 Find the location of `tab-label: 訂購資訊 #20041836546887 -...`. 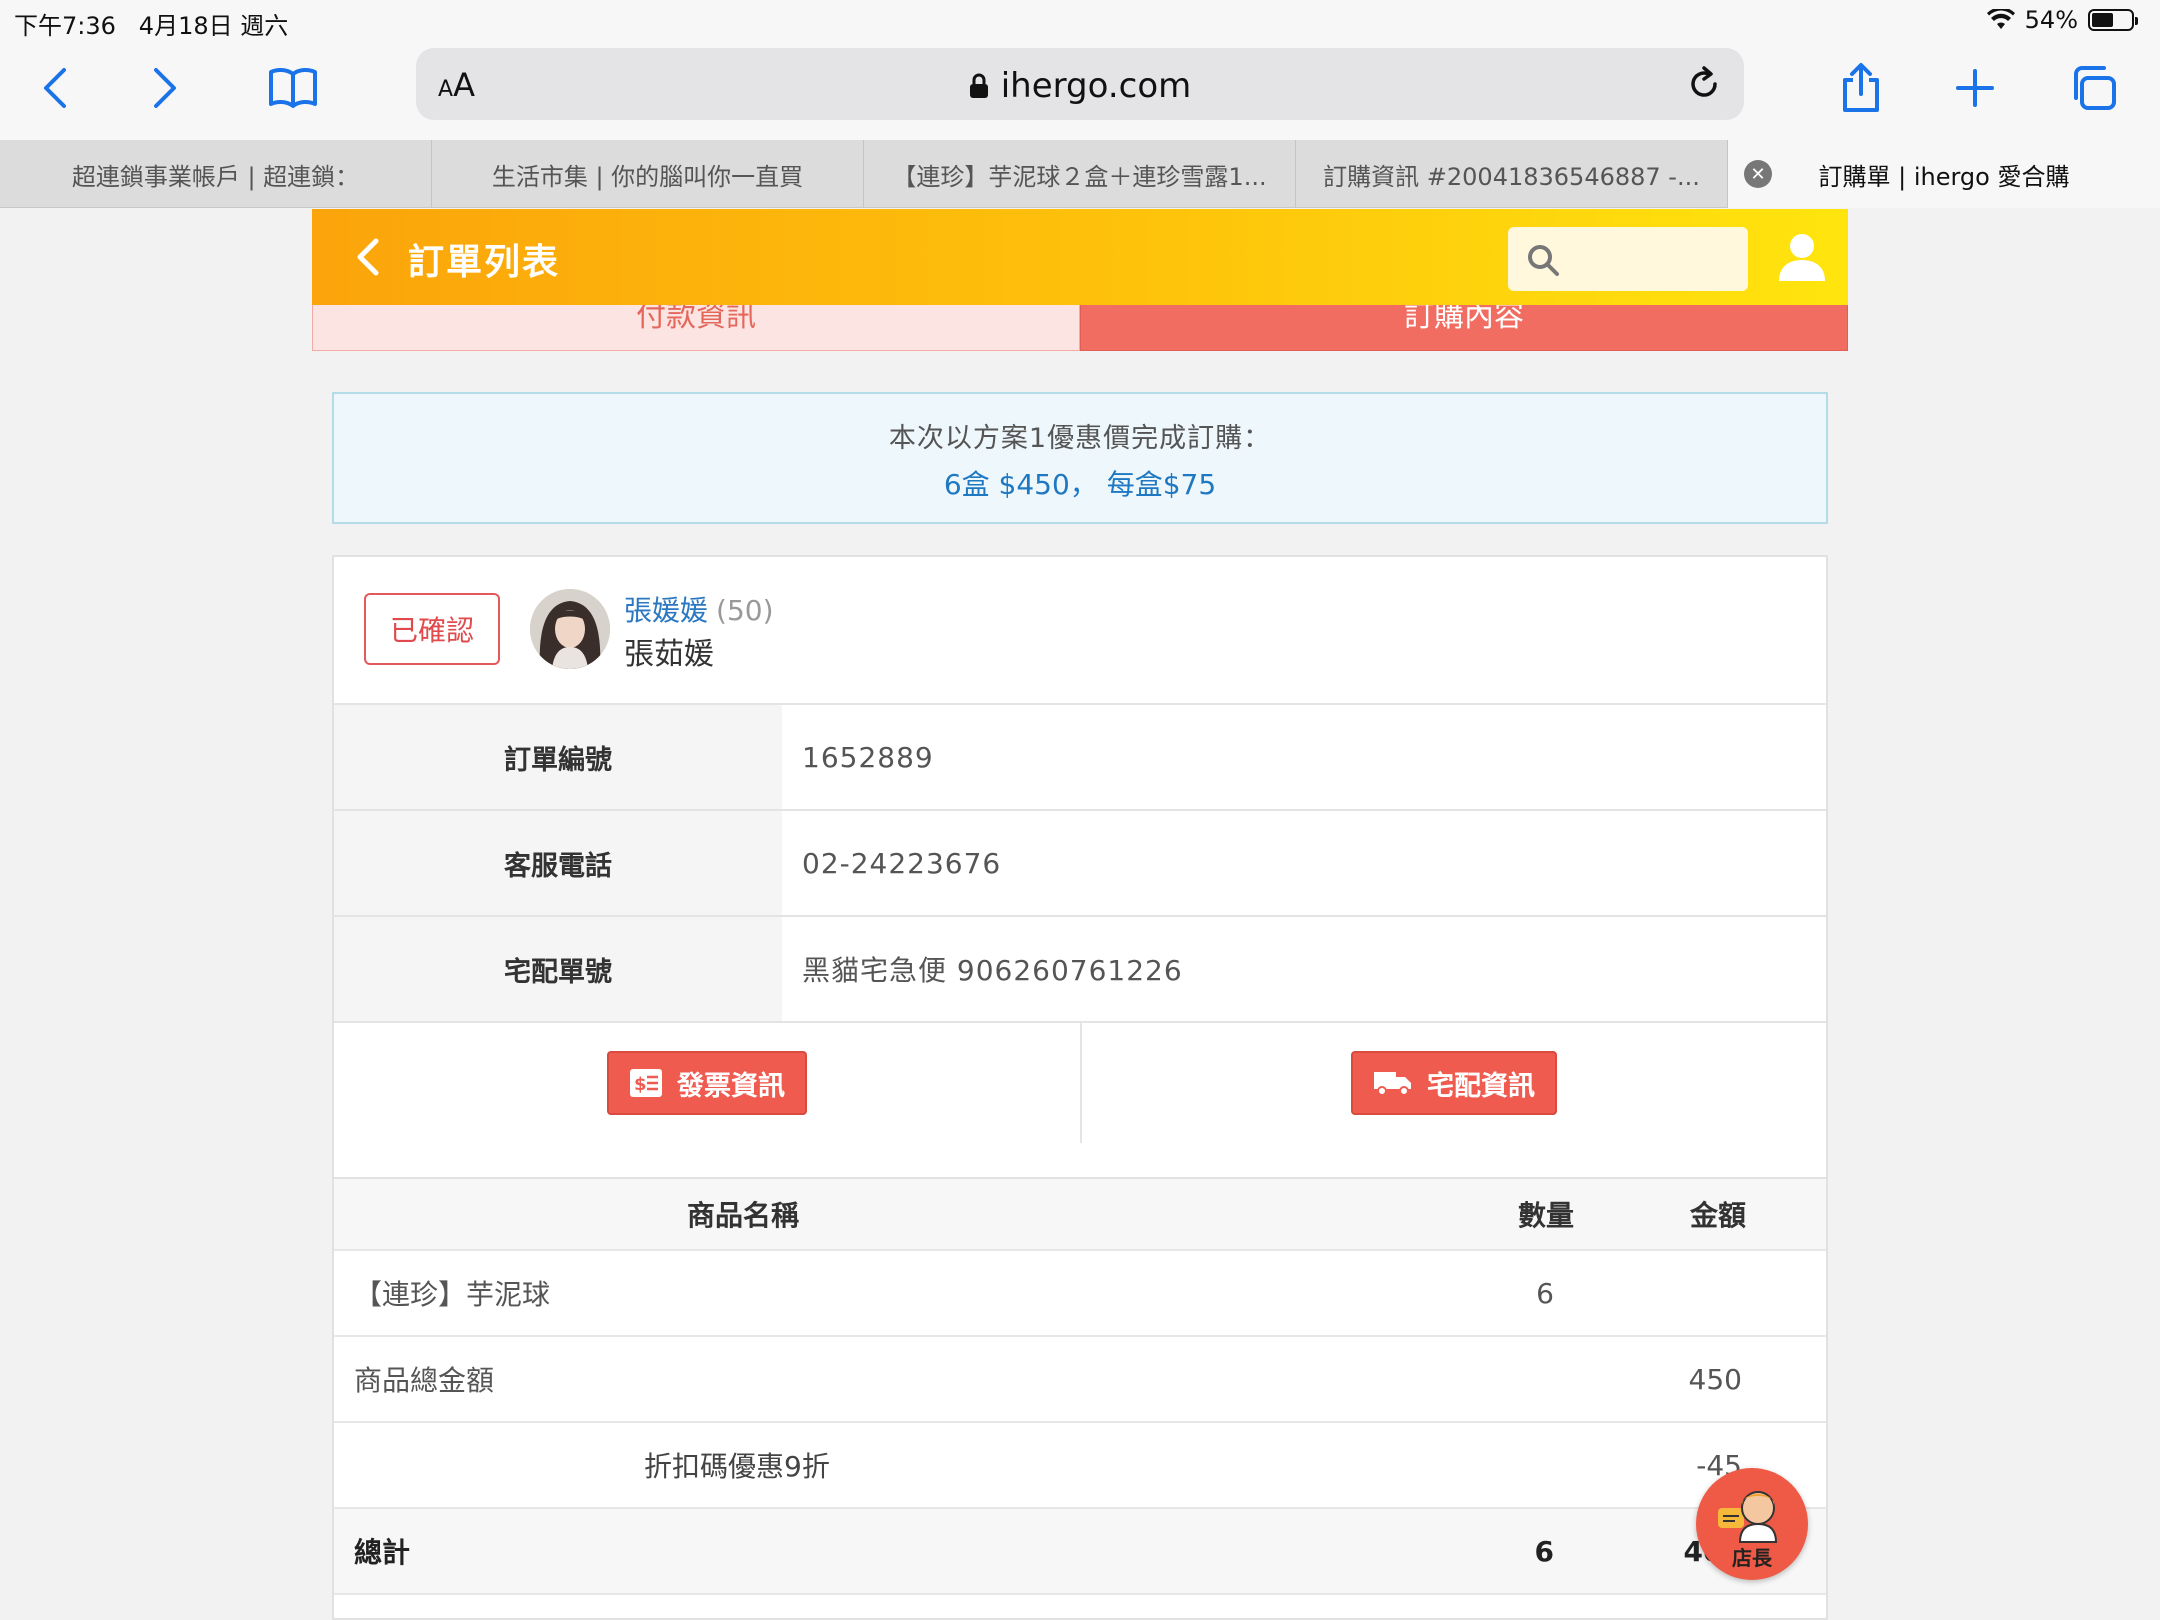

tab-label: 訂購資訊 #20041836546887 -... is located at coordinates (1511, 176).